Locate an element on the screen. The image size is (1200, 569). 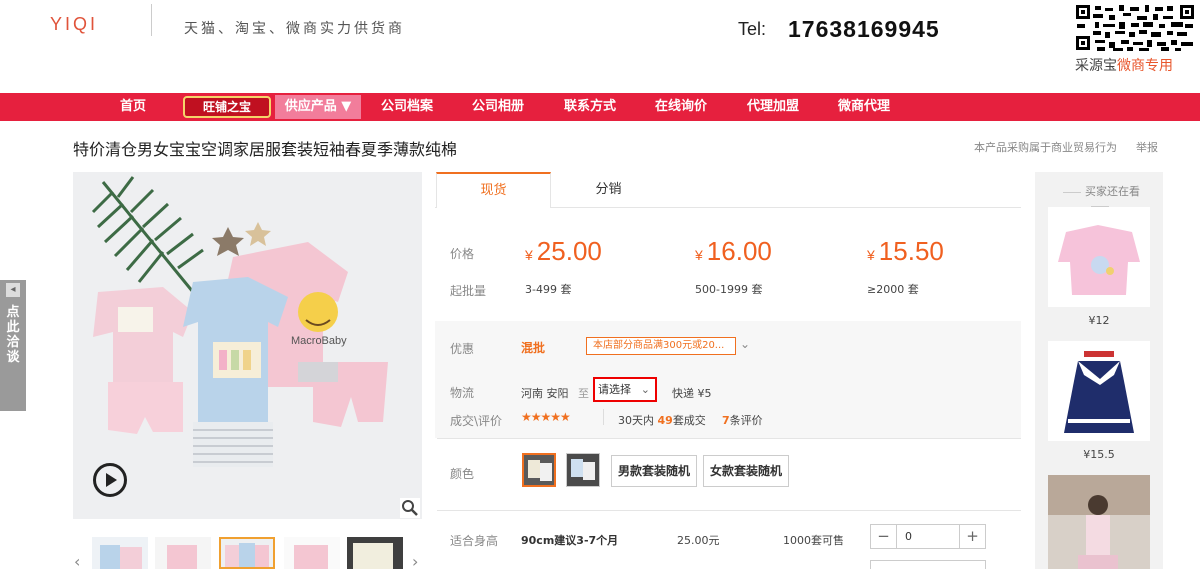
site-logo: YIQI is located at coordinates (74, 24).